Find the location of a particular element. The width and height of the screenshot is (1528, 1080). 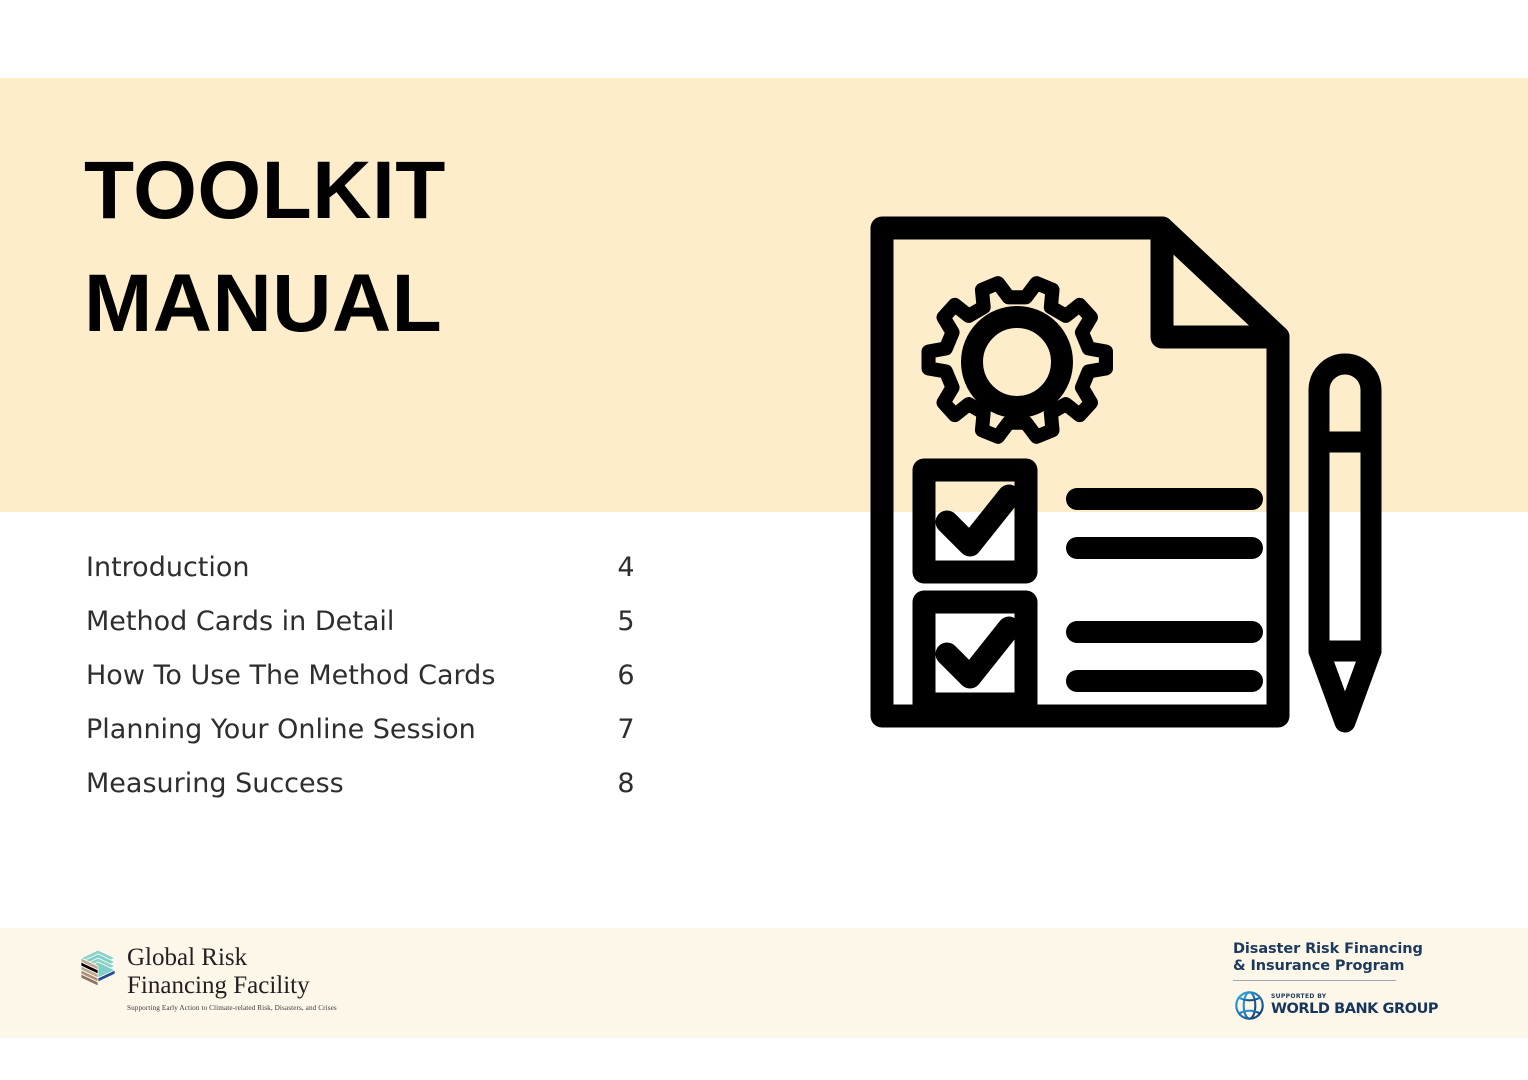

toc-entry-page-number: 6 is located at coordinates (626, 675).